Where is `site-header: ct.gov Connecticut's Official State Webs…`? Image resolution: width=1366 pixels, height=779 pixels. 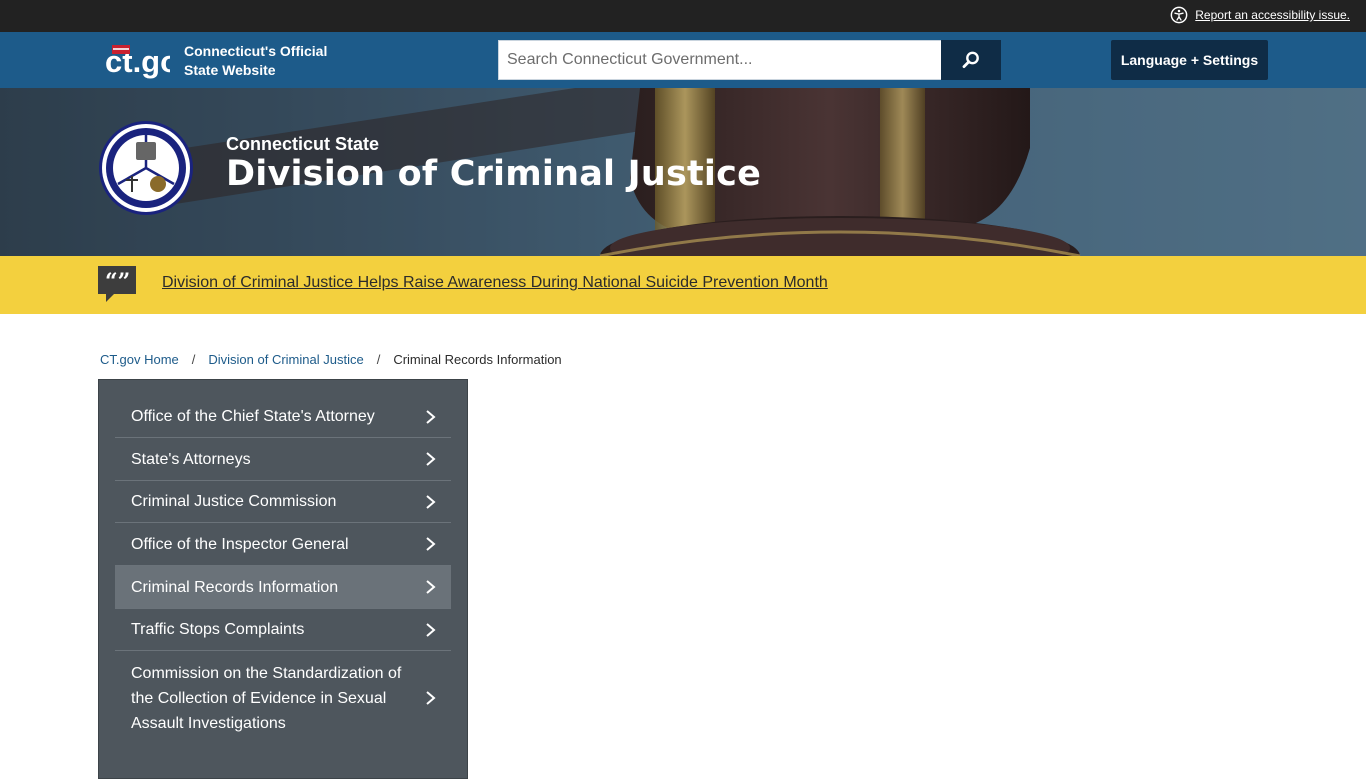
site-header: ct.gov Connecticut's Official State Webs… is located at coordinates (683, 60).